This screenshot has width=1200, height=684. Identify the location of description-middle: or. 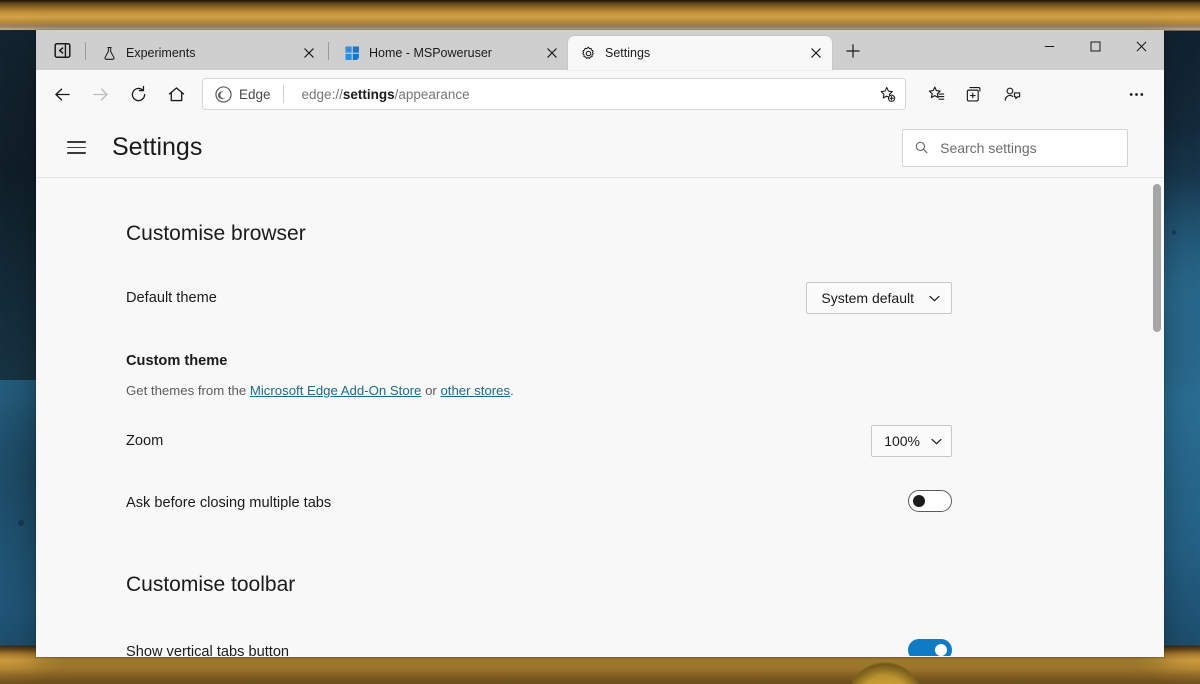
(431, 390).